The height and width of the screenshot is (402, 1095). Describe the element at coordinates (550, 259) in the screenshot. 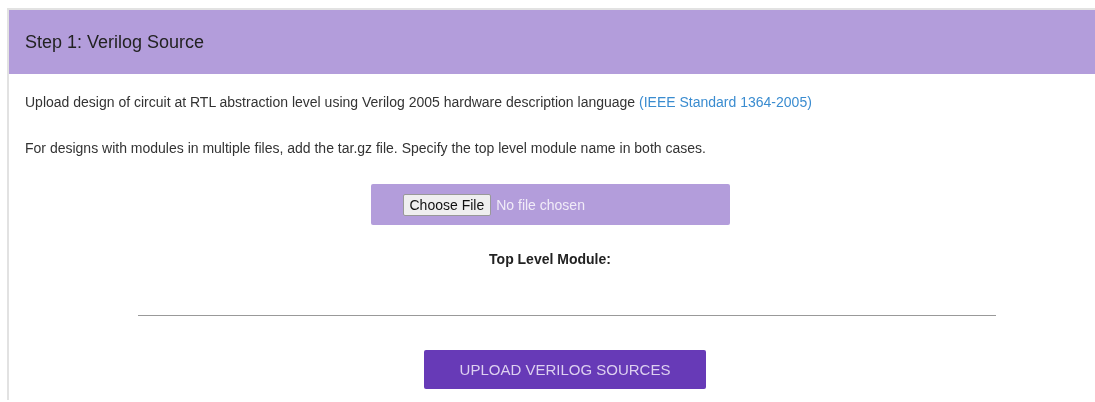

I see `field-label: Top Level Module:` at that location.